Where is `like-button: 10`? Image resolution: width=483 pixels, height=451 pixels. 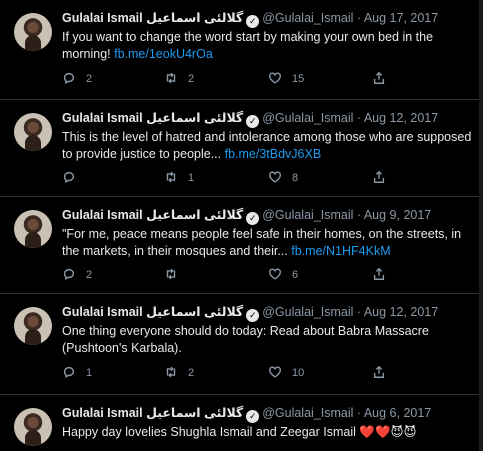
like-button: 10 is located at coordinates (286, 373).